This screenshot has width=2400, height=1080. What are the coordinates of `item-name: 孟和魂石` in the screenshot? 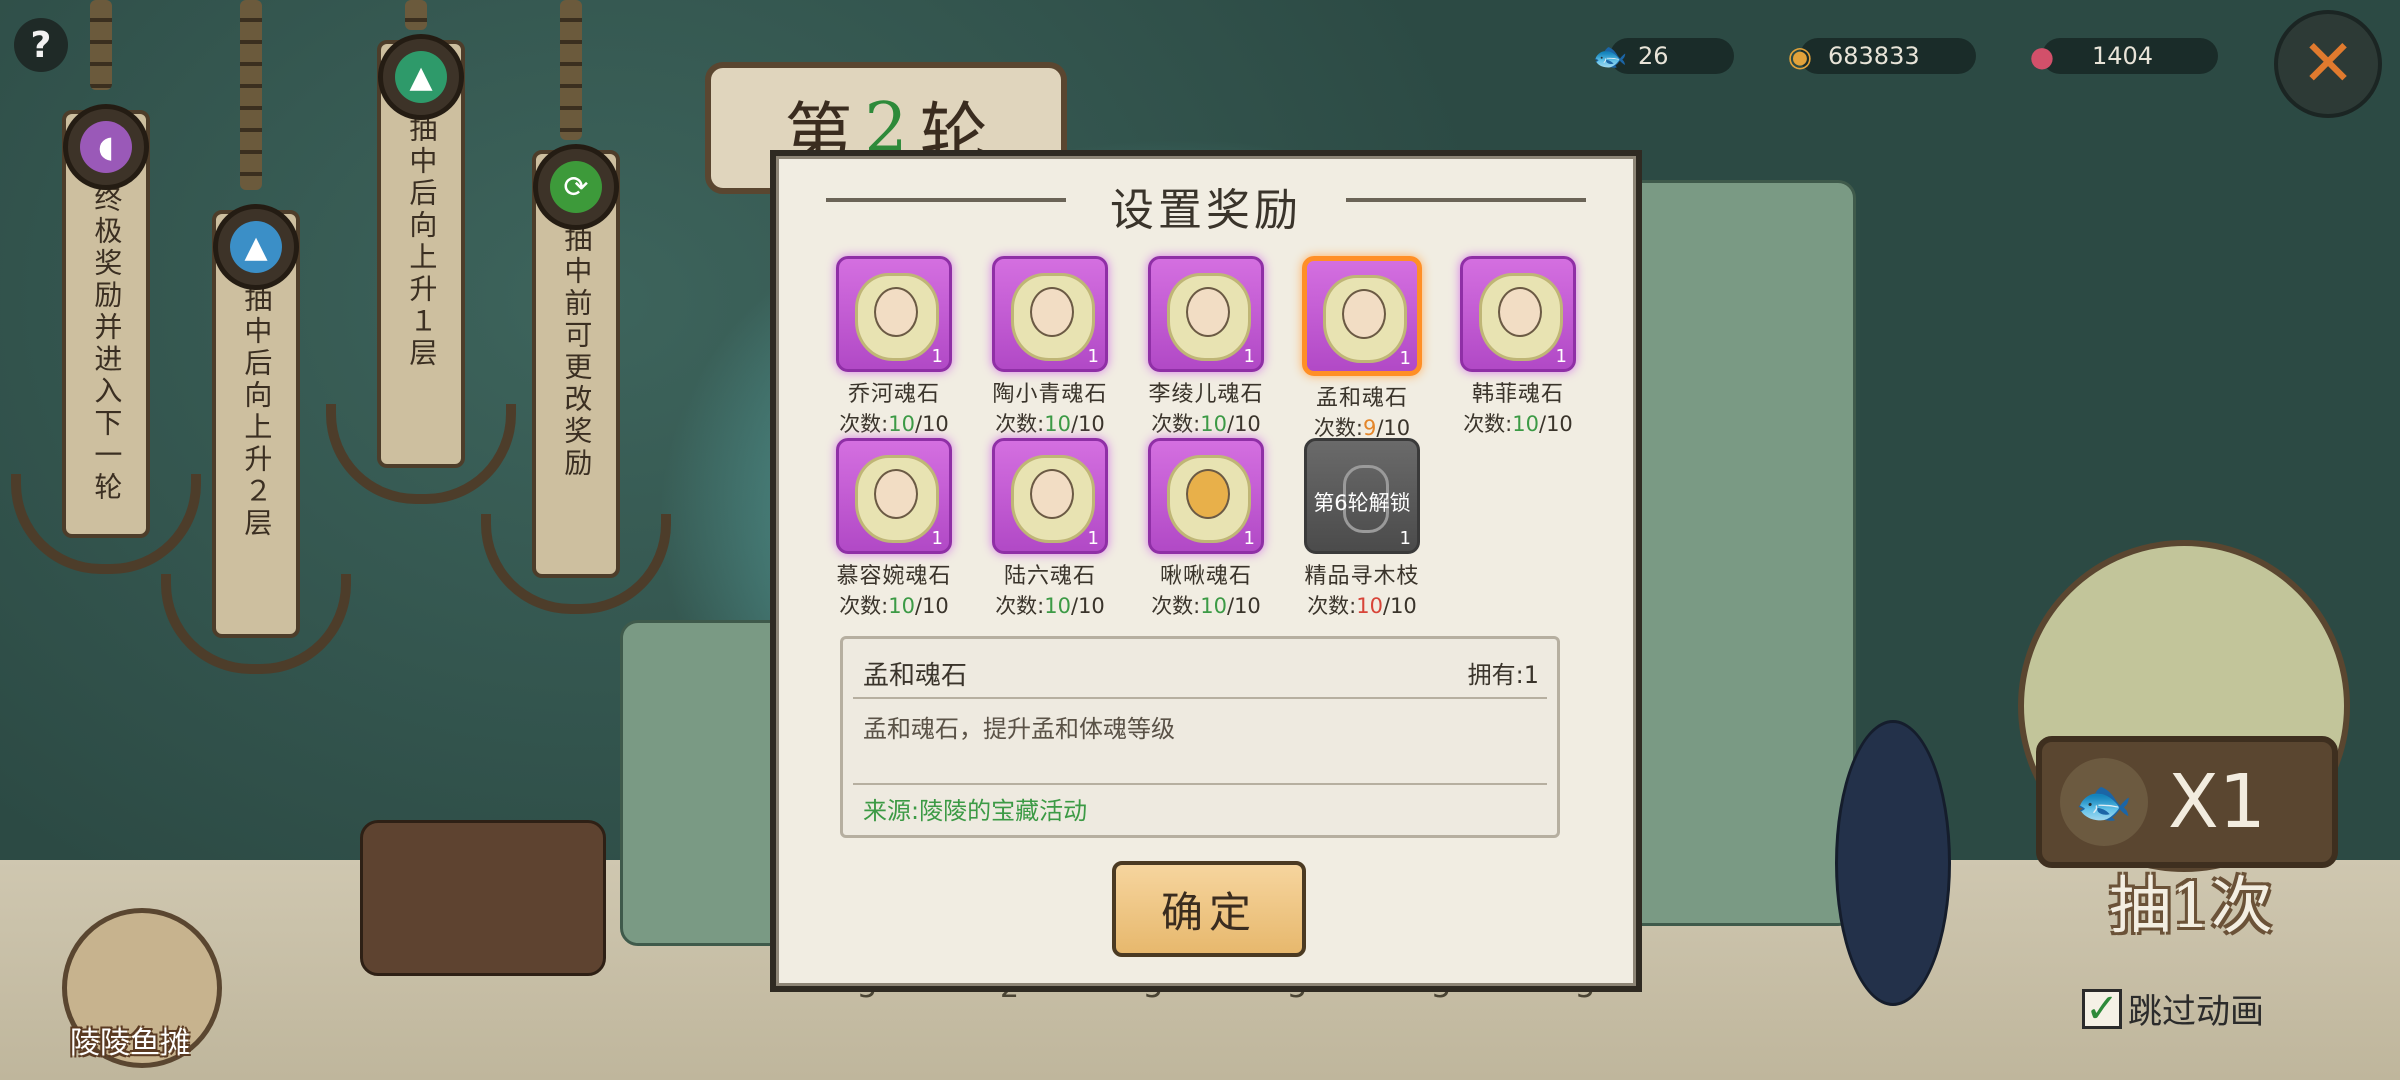 It's located at (1361, 398).